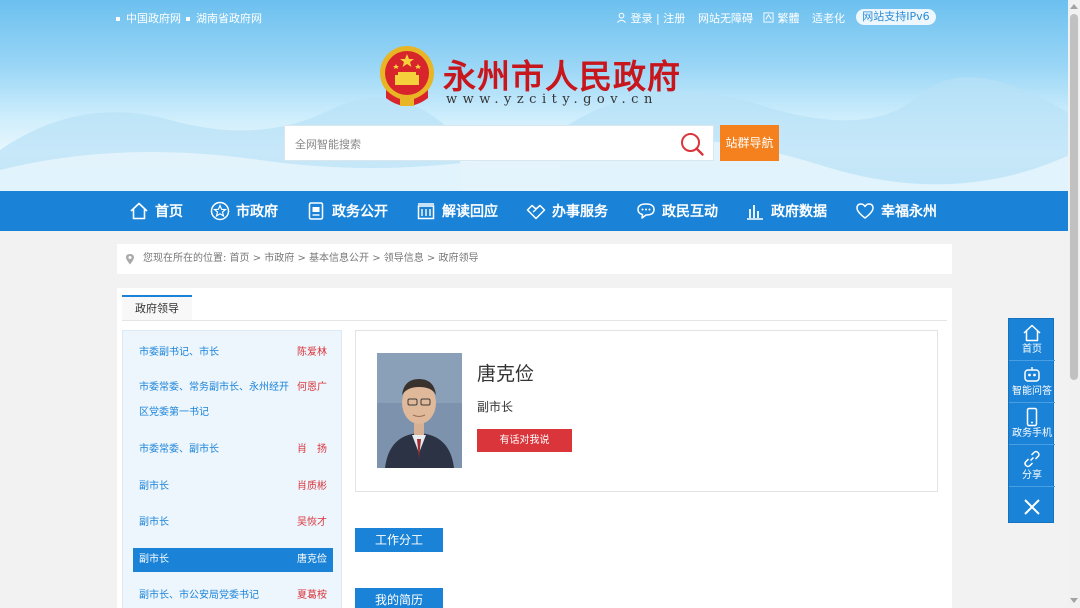  I want to click on user-icon, so click(621, 17).